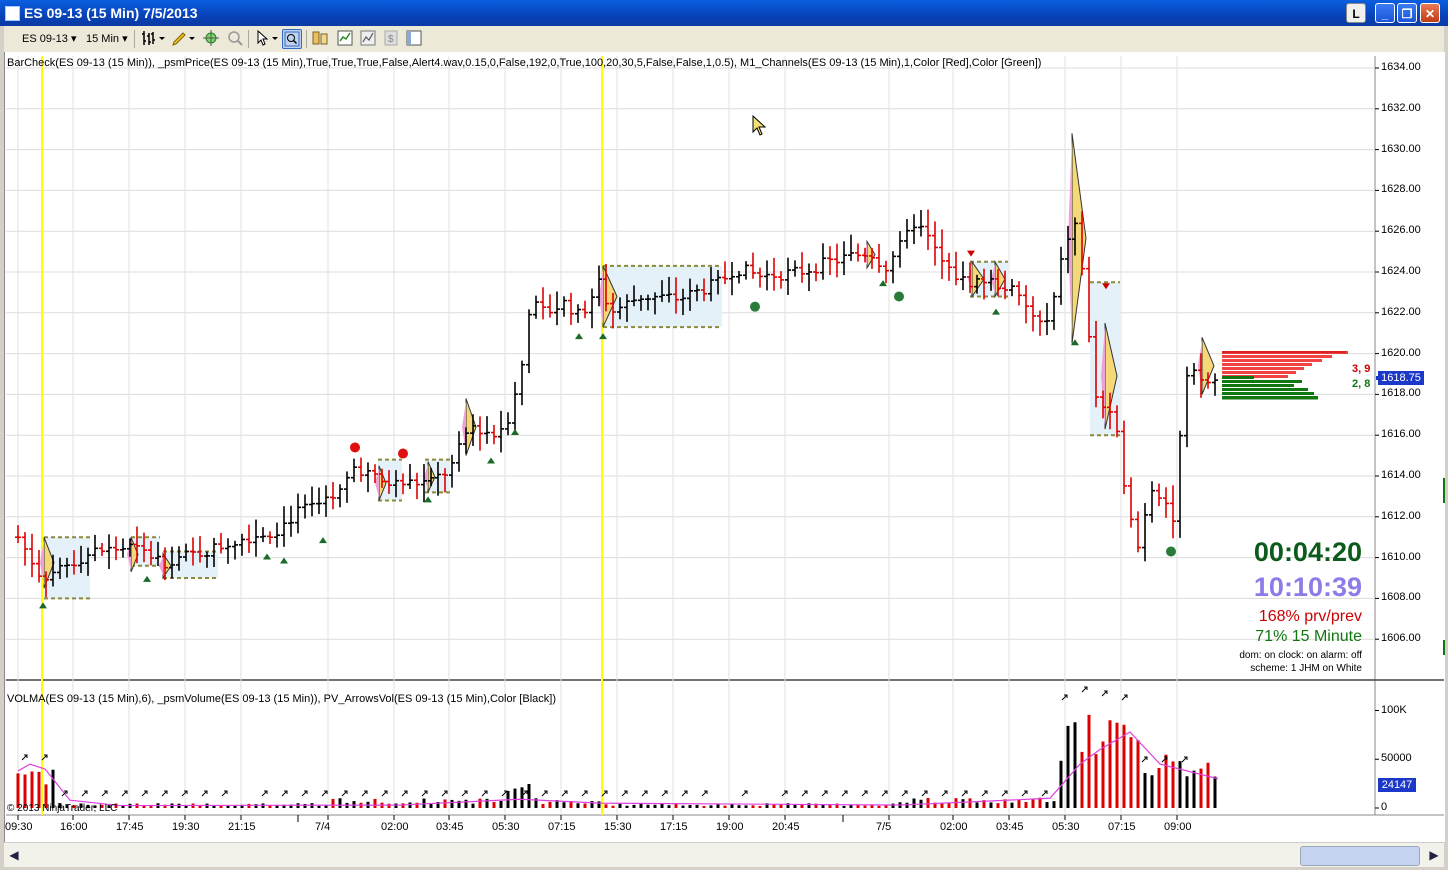 The width and height of the screenshot is (1448, 870). I want to click on status-line-1: dom: on clock: on alarm: off, so click(1300, 655).